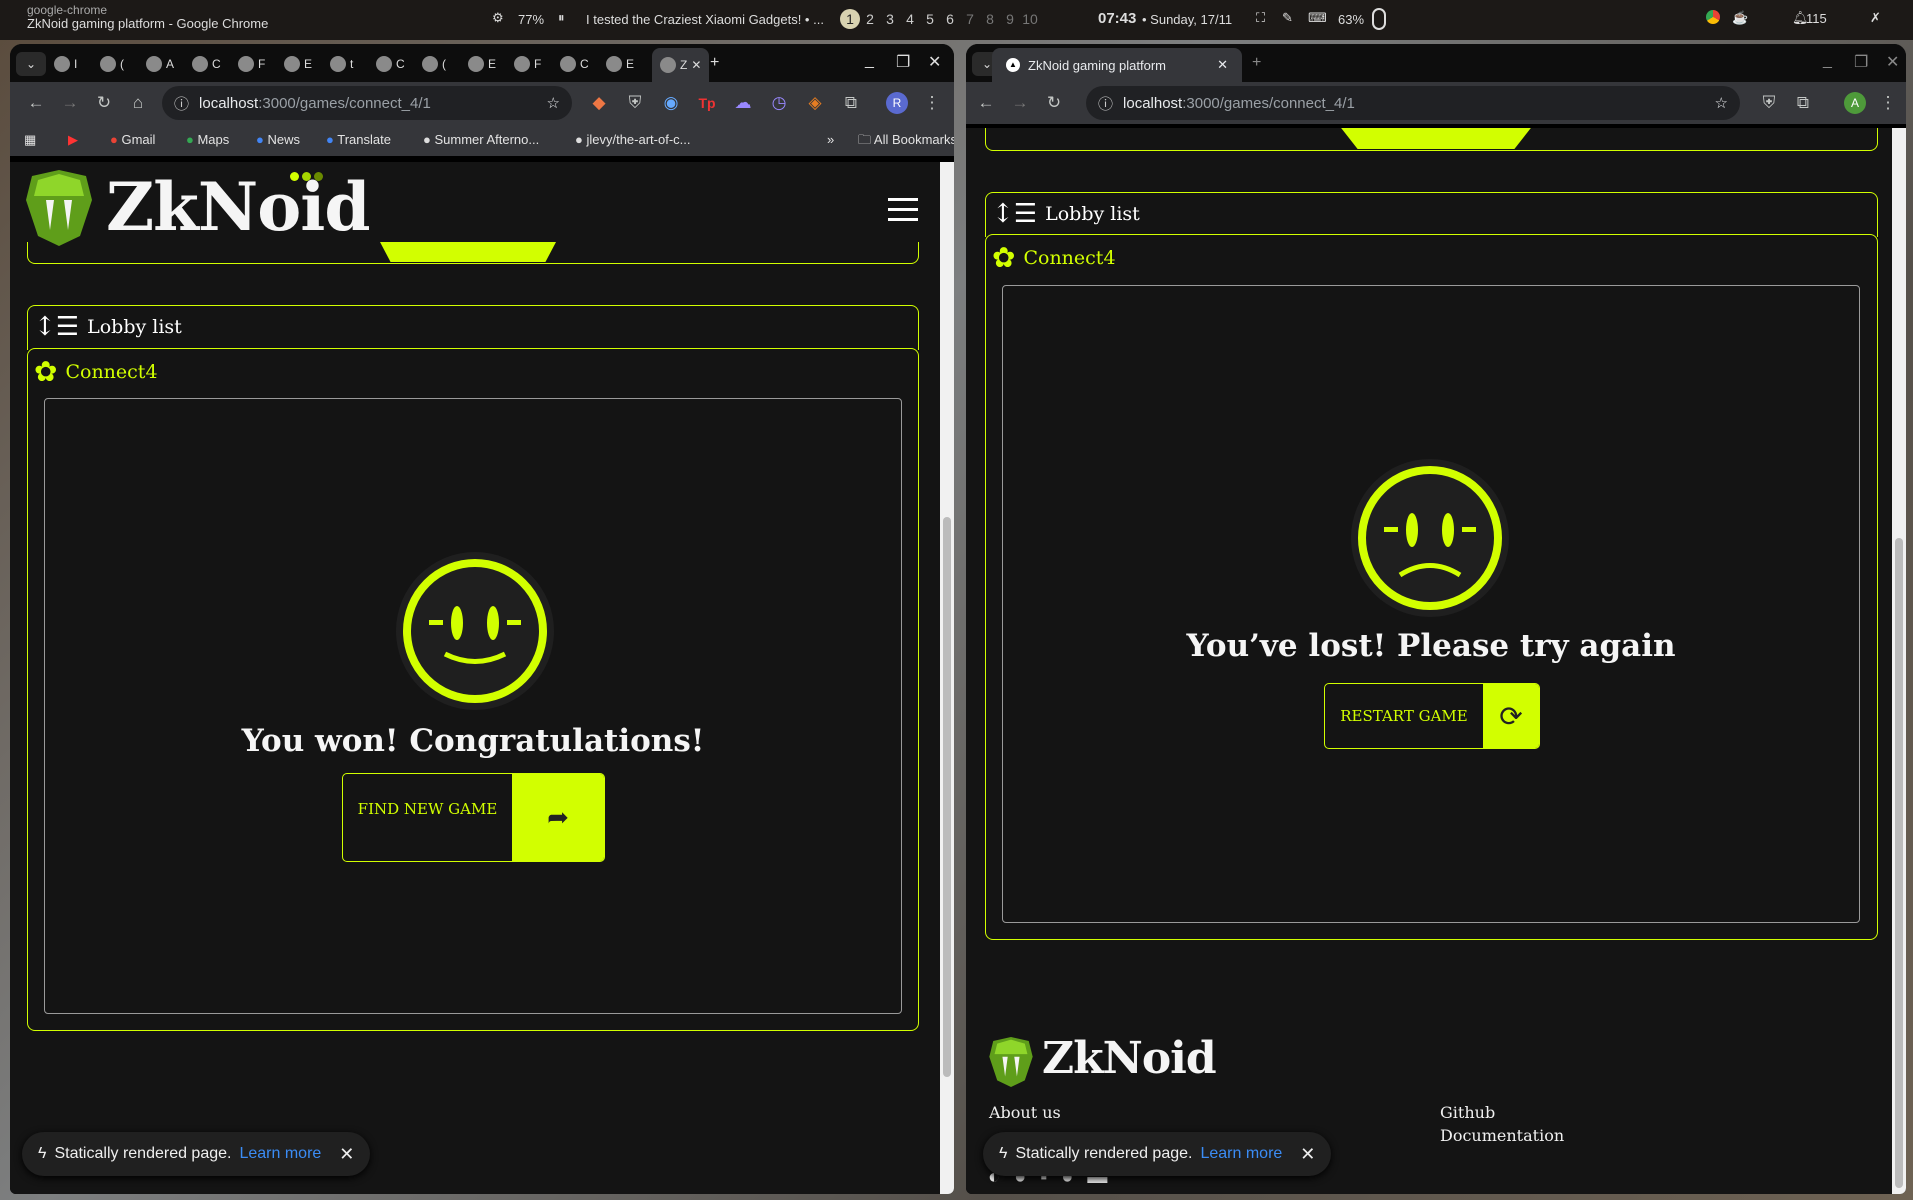 Image resolution: width=1913 pixels, height=1200 pixels. Describe the element at coordinates (1502, 1135) in the screenshot. I see `footer-link-documentation: Documentation` at that location.